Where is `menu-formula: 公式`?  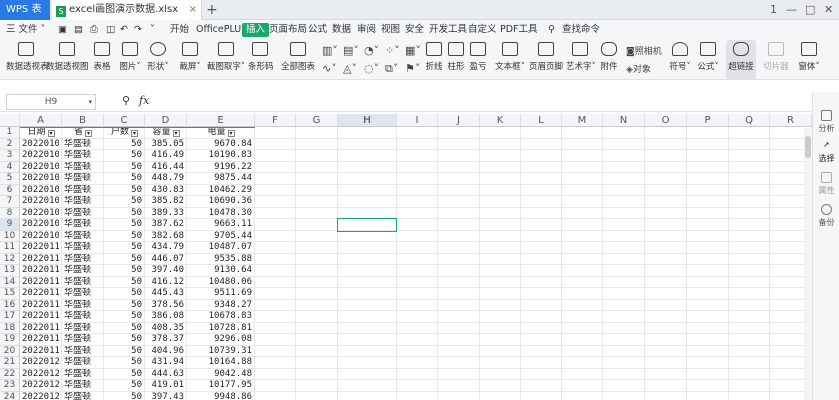 menu-formula: 公式 is located at coordinates (317, 30).